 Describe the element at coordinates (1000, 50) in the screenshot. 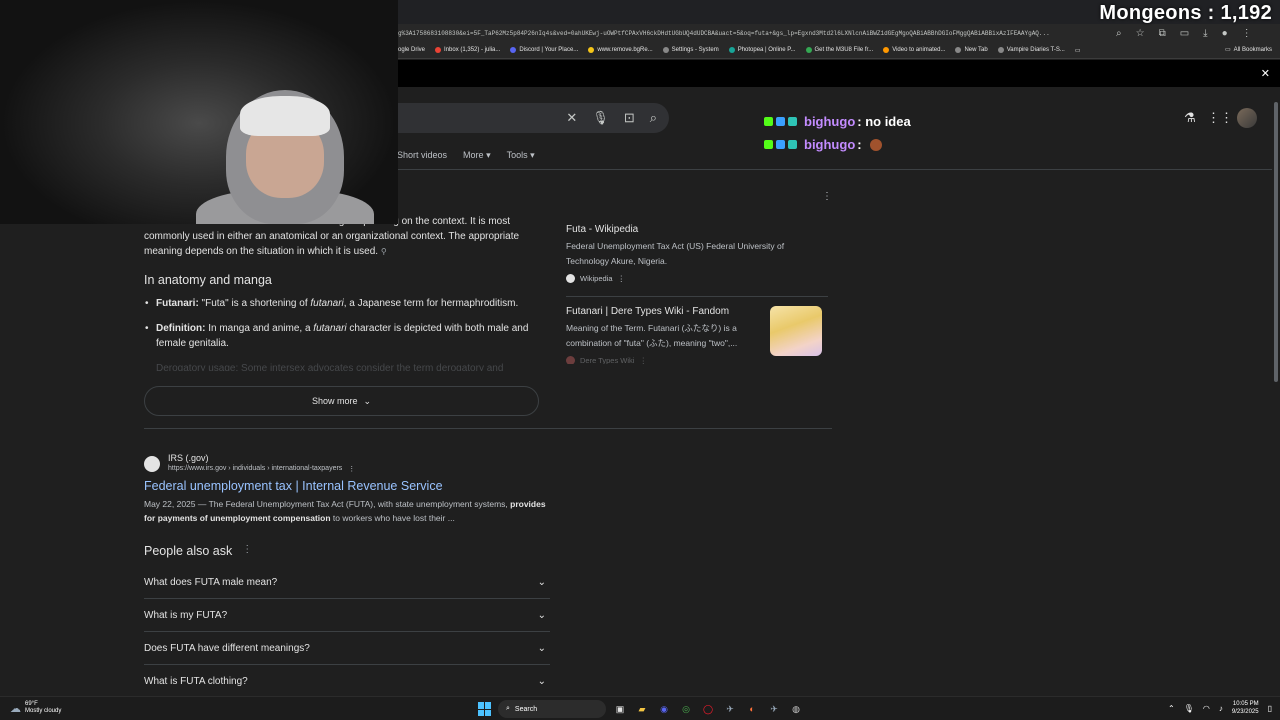

I see `site-icon` at that location.